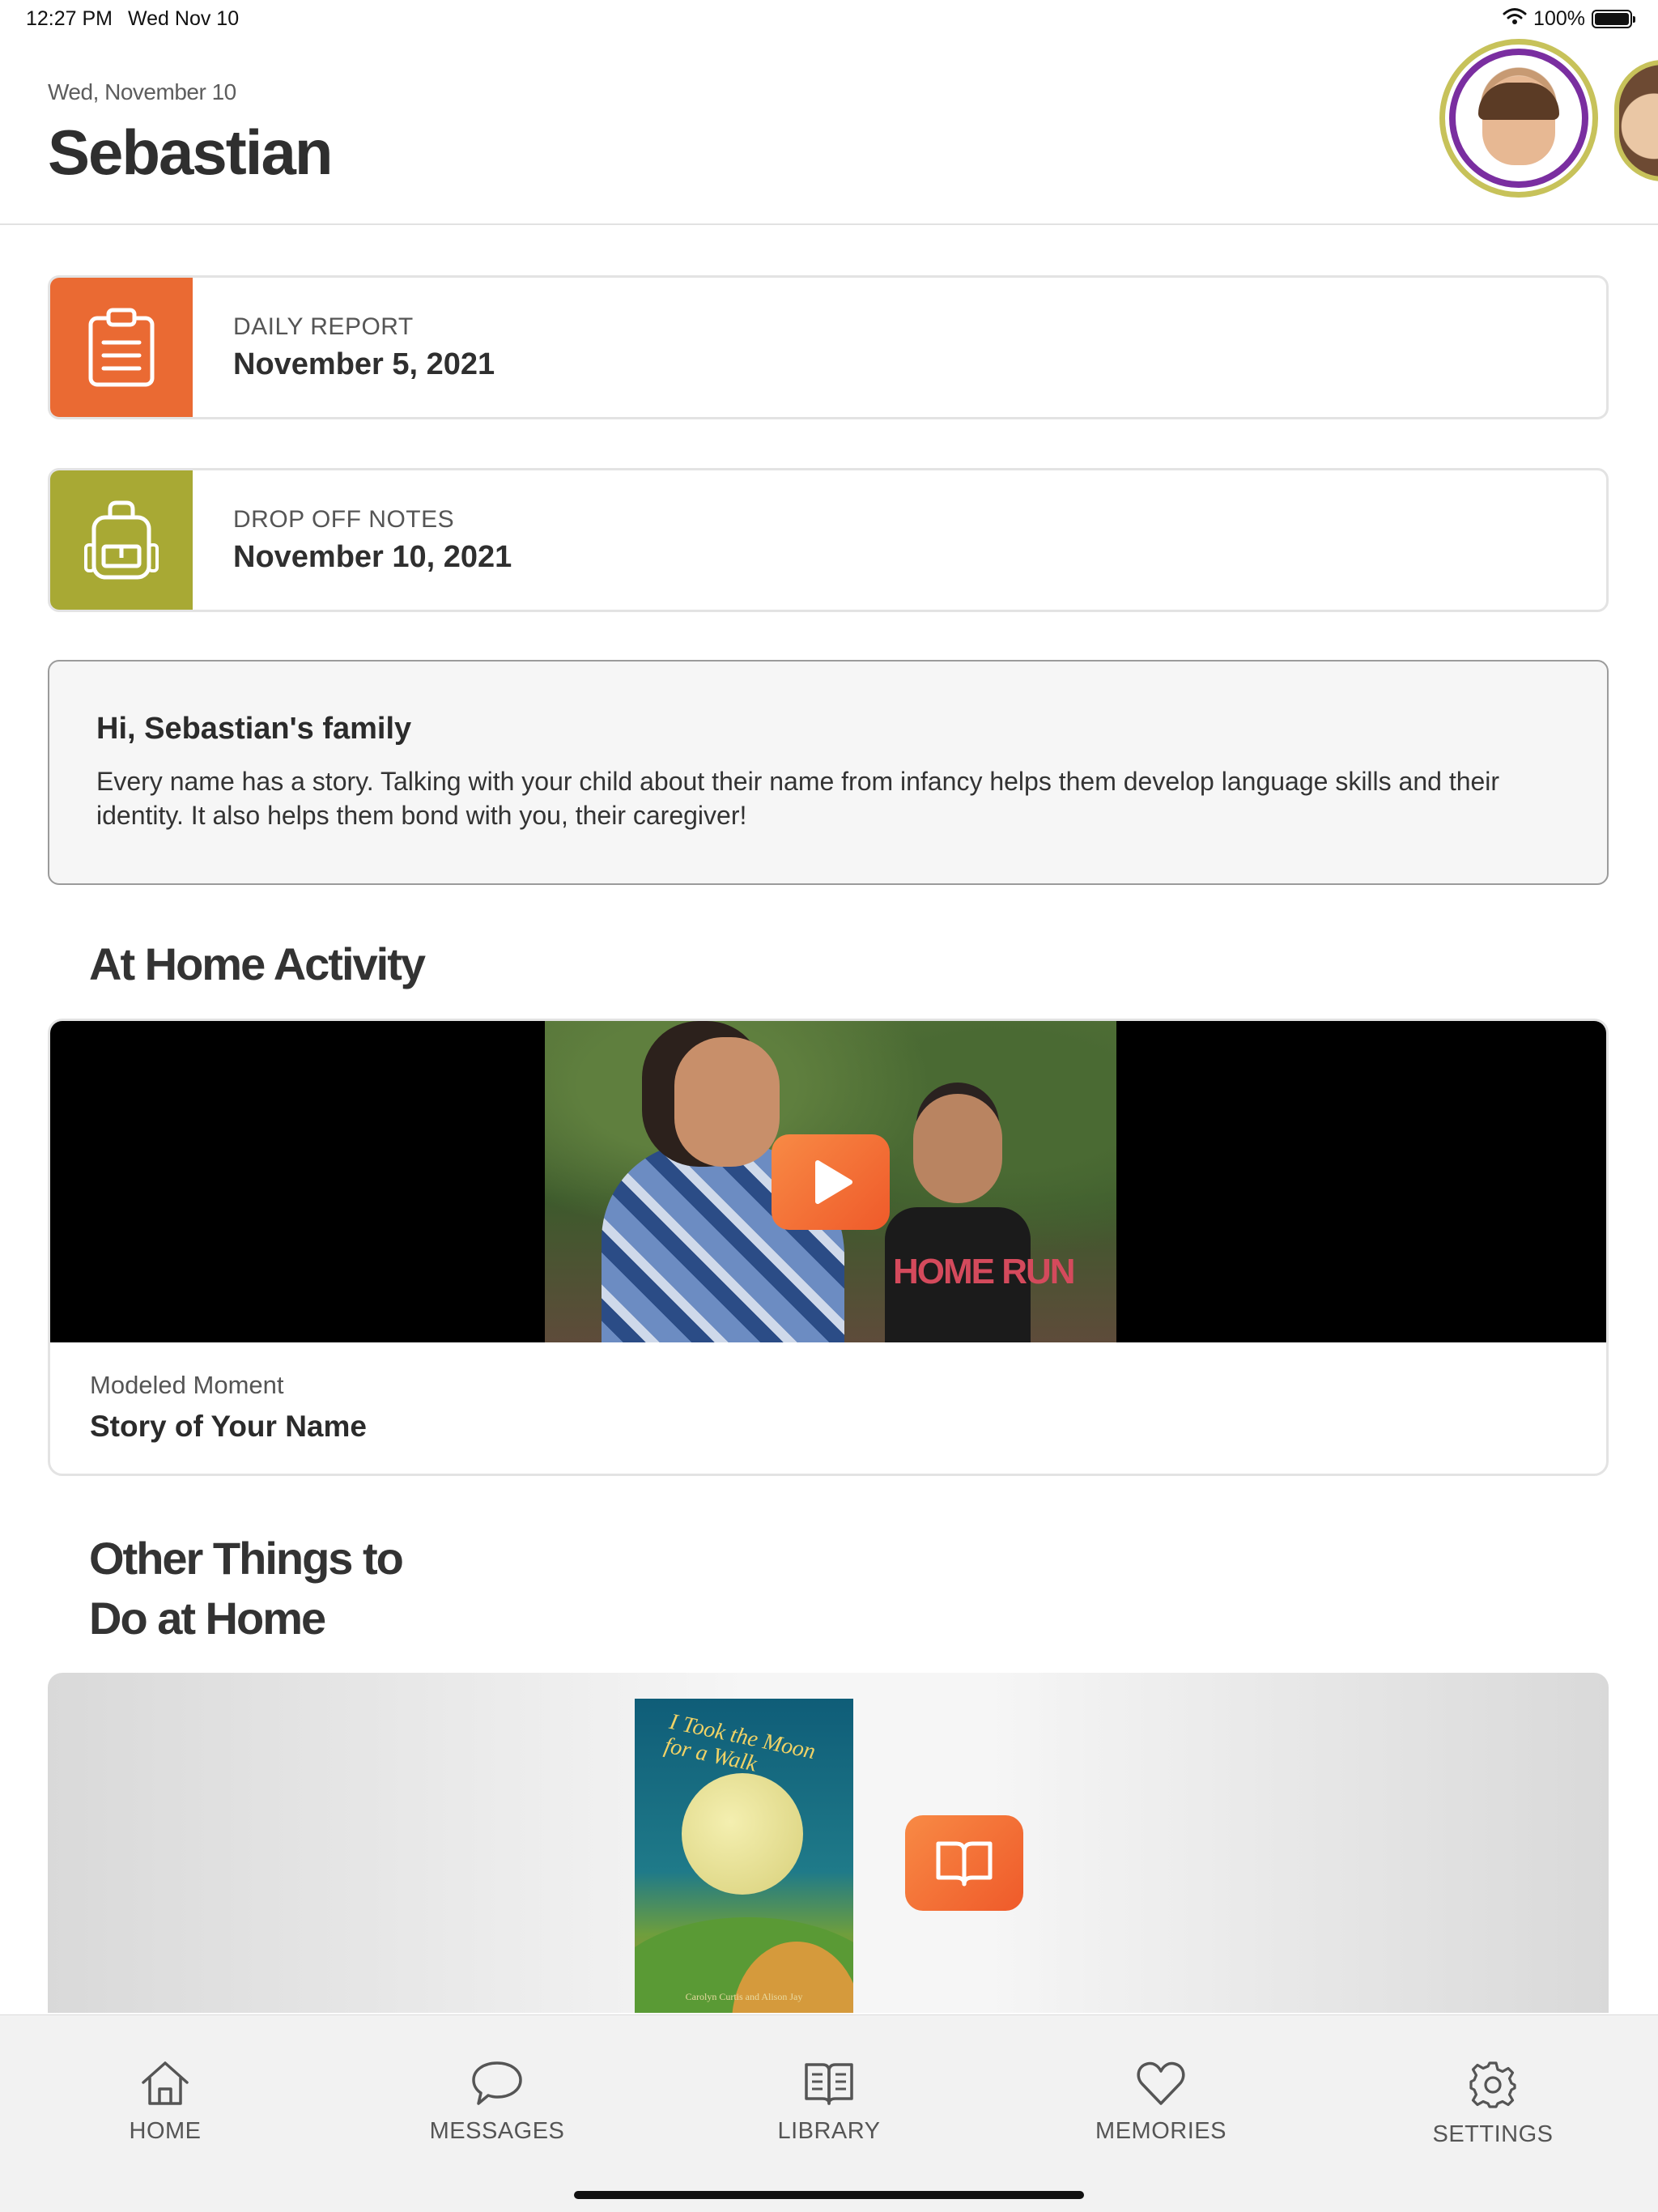  I want to click on greeting-title: Hi, Sebastian's family, so click(254, 729).